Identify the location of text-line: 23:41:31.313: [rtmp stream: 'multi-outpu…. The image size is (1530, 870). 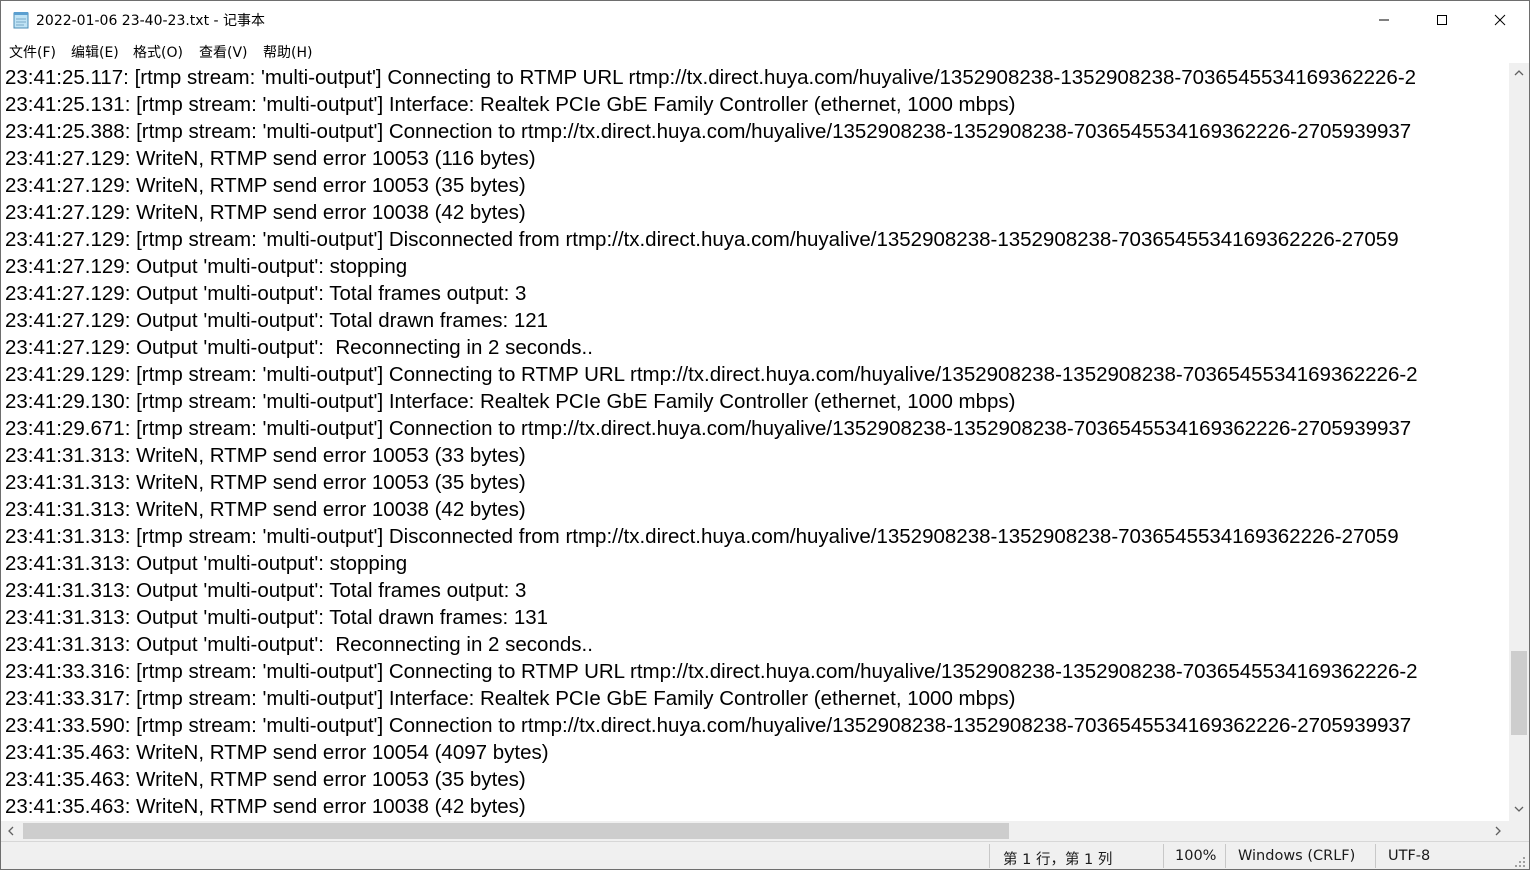
(702, 536).